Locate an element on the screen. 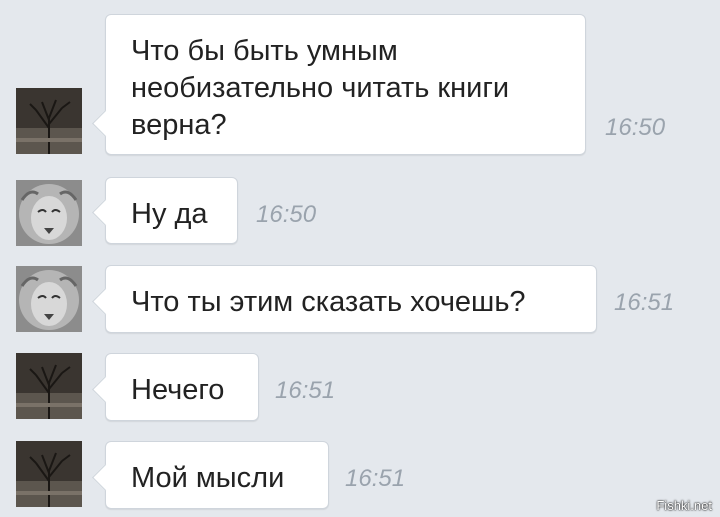 This screenshot has height=517, width=720. message-text: Нечего is located at coordinates (178, 390).